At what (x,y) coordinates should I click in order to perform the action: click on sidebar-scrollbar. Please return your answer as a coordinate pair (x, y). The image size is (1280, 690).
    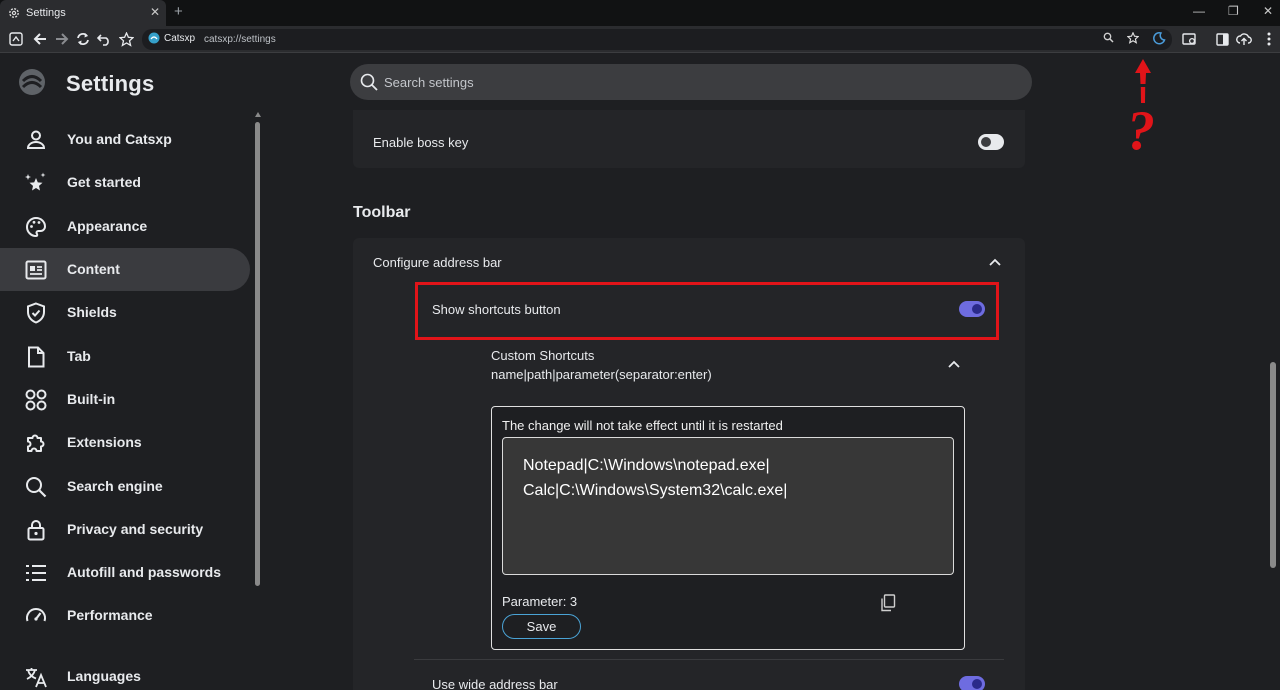
    Looking at the image, I should click on (257, 401).